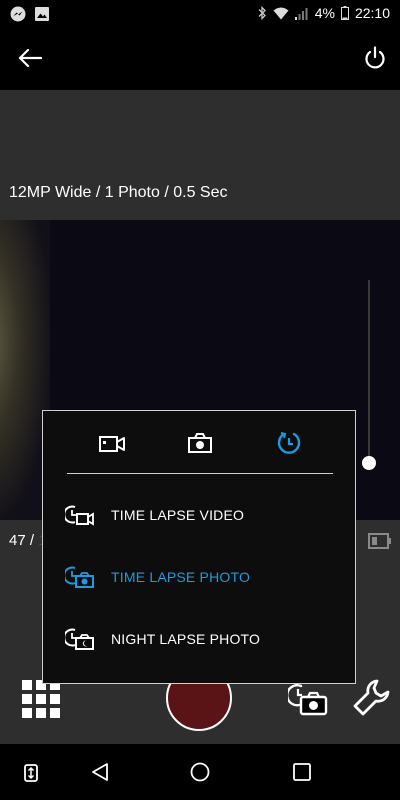 The height and width of the screenshot is (800, 400). I want to click on shots-taken: 47, so click(17, 540).